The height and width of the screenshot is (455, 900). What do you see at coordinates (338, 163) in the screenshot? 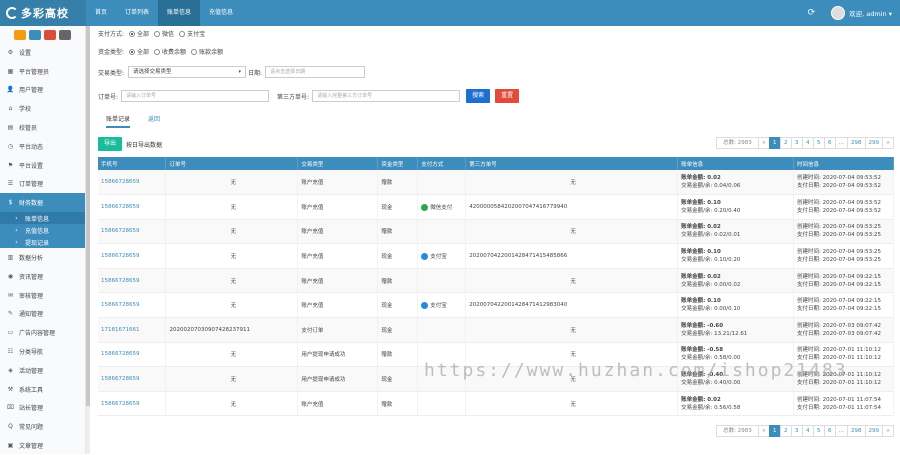
I see `table-header-cell: 交易类型` at bounding box center [338, 163].